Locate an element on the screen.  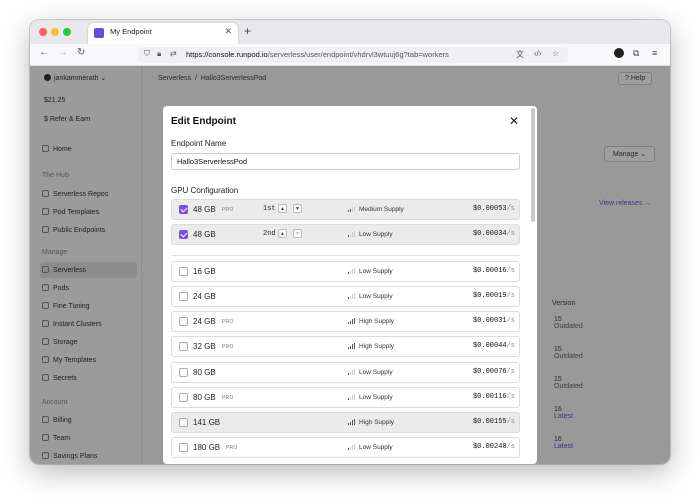
gpu-price: $0.00019/s is located at coordinates (494, 296).